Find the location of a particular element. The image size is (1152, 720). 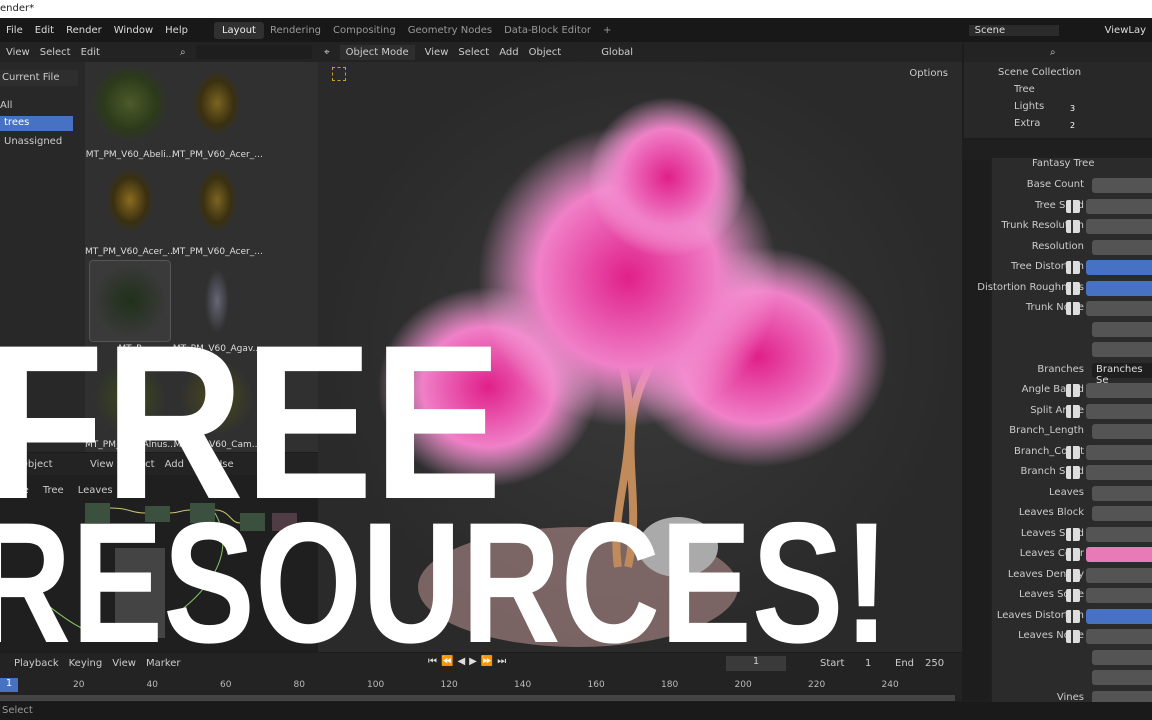

extra-count-badge: 2 is located at coordinates (1073, 125).